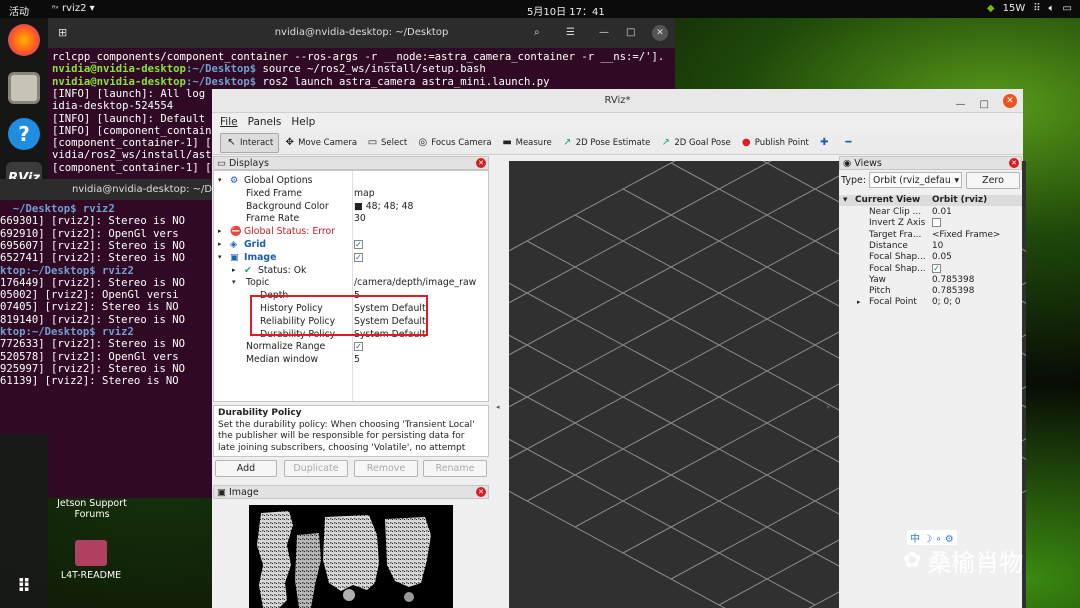  I want to click on system-tray: ◆ 15W ⠿ 🔈︎ ▭, so click(1029, 8).